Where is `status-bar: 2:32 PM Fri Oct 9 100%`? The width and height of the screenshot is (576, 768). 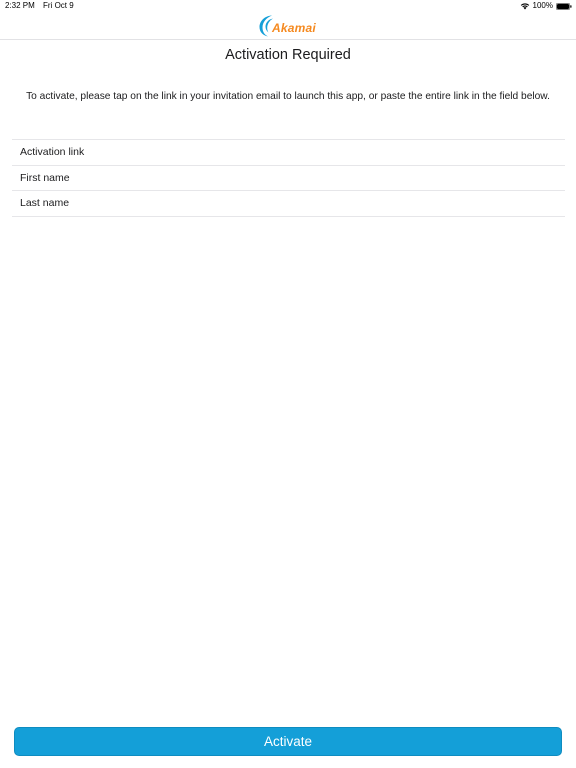 status-bar: 2:32 PM Fri Oct 9 100% is located at coordinates (288, 6).